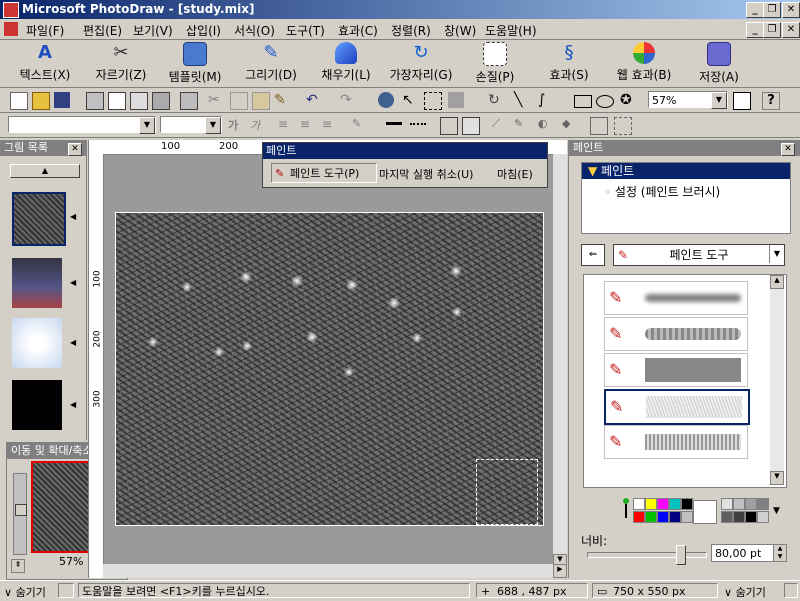  What do you see at coordinates (495, 63) in the screenshot?
I see `touchup-button: 손질(P)` at bounding box center [495, 63].